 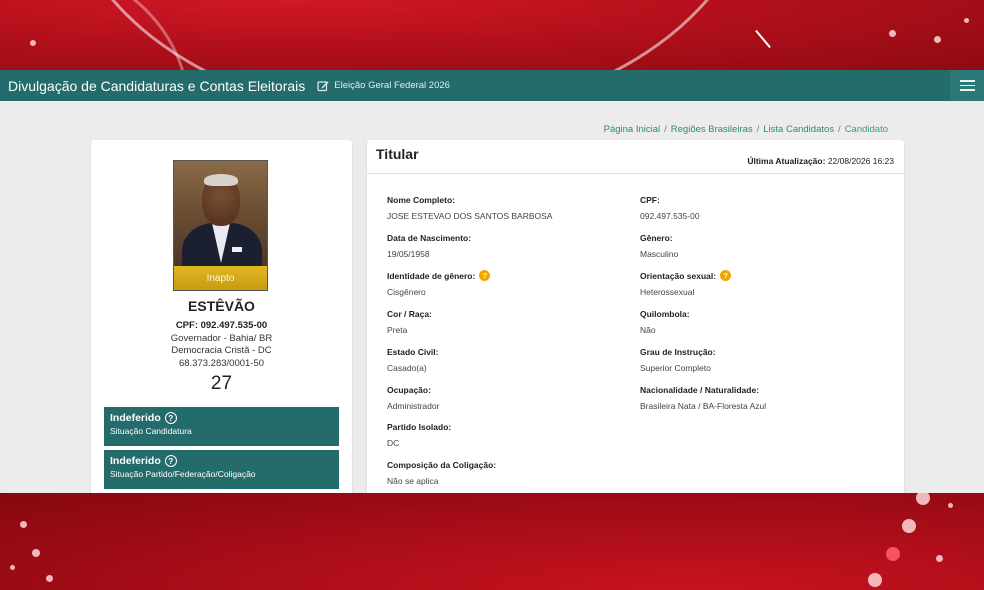 I want to click on photo-pocket-square, so click(x=237, y=249).